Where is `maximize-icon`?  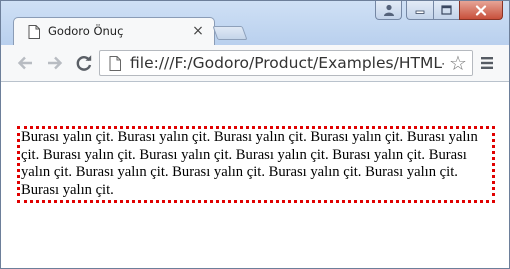
maximize-icon is located at coordinates (446, 10).